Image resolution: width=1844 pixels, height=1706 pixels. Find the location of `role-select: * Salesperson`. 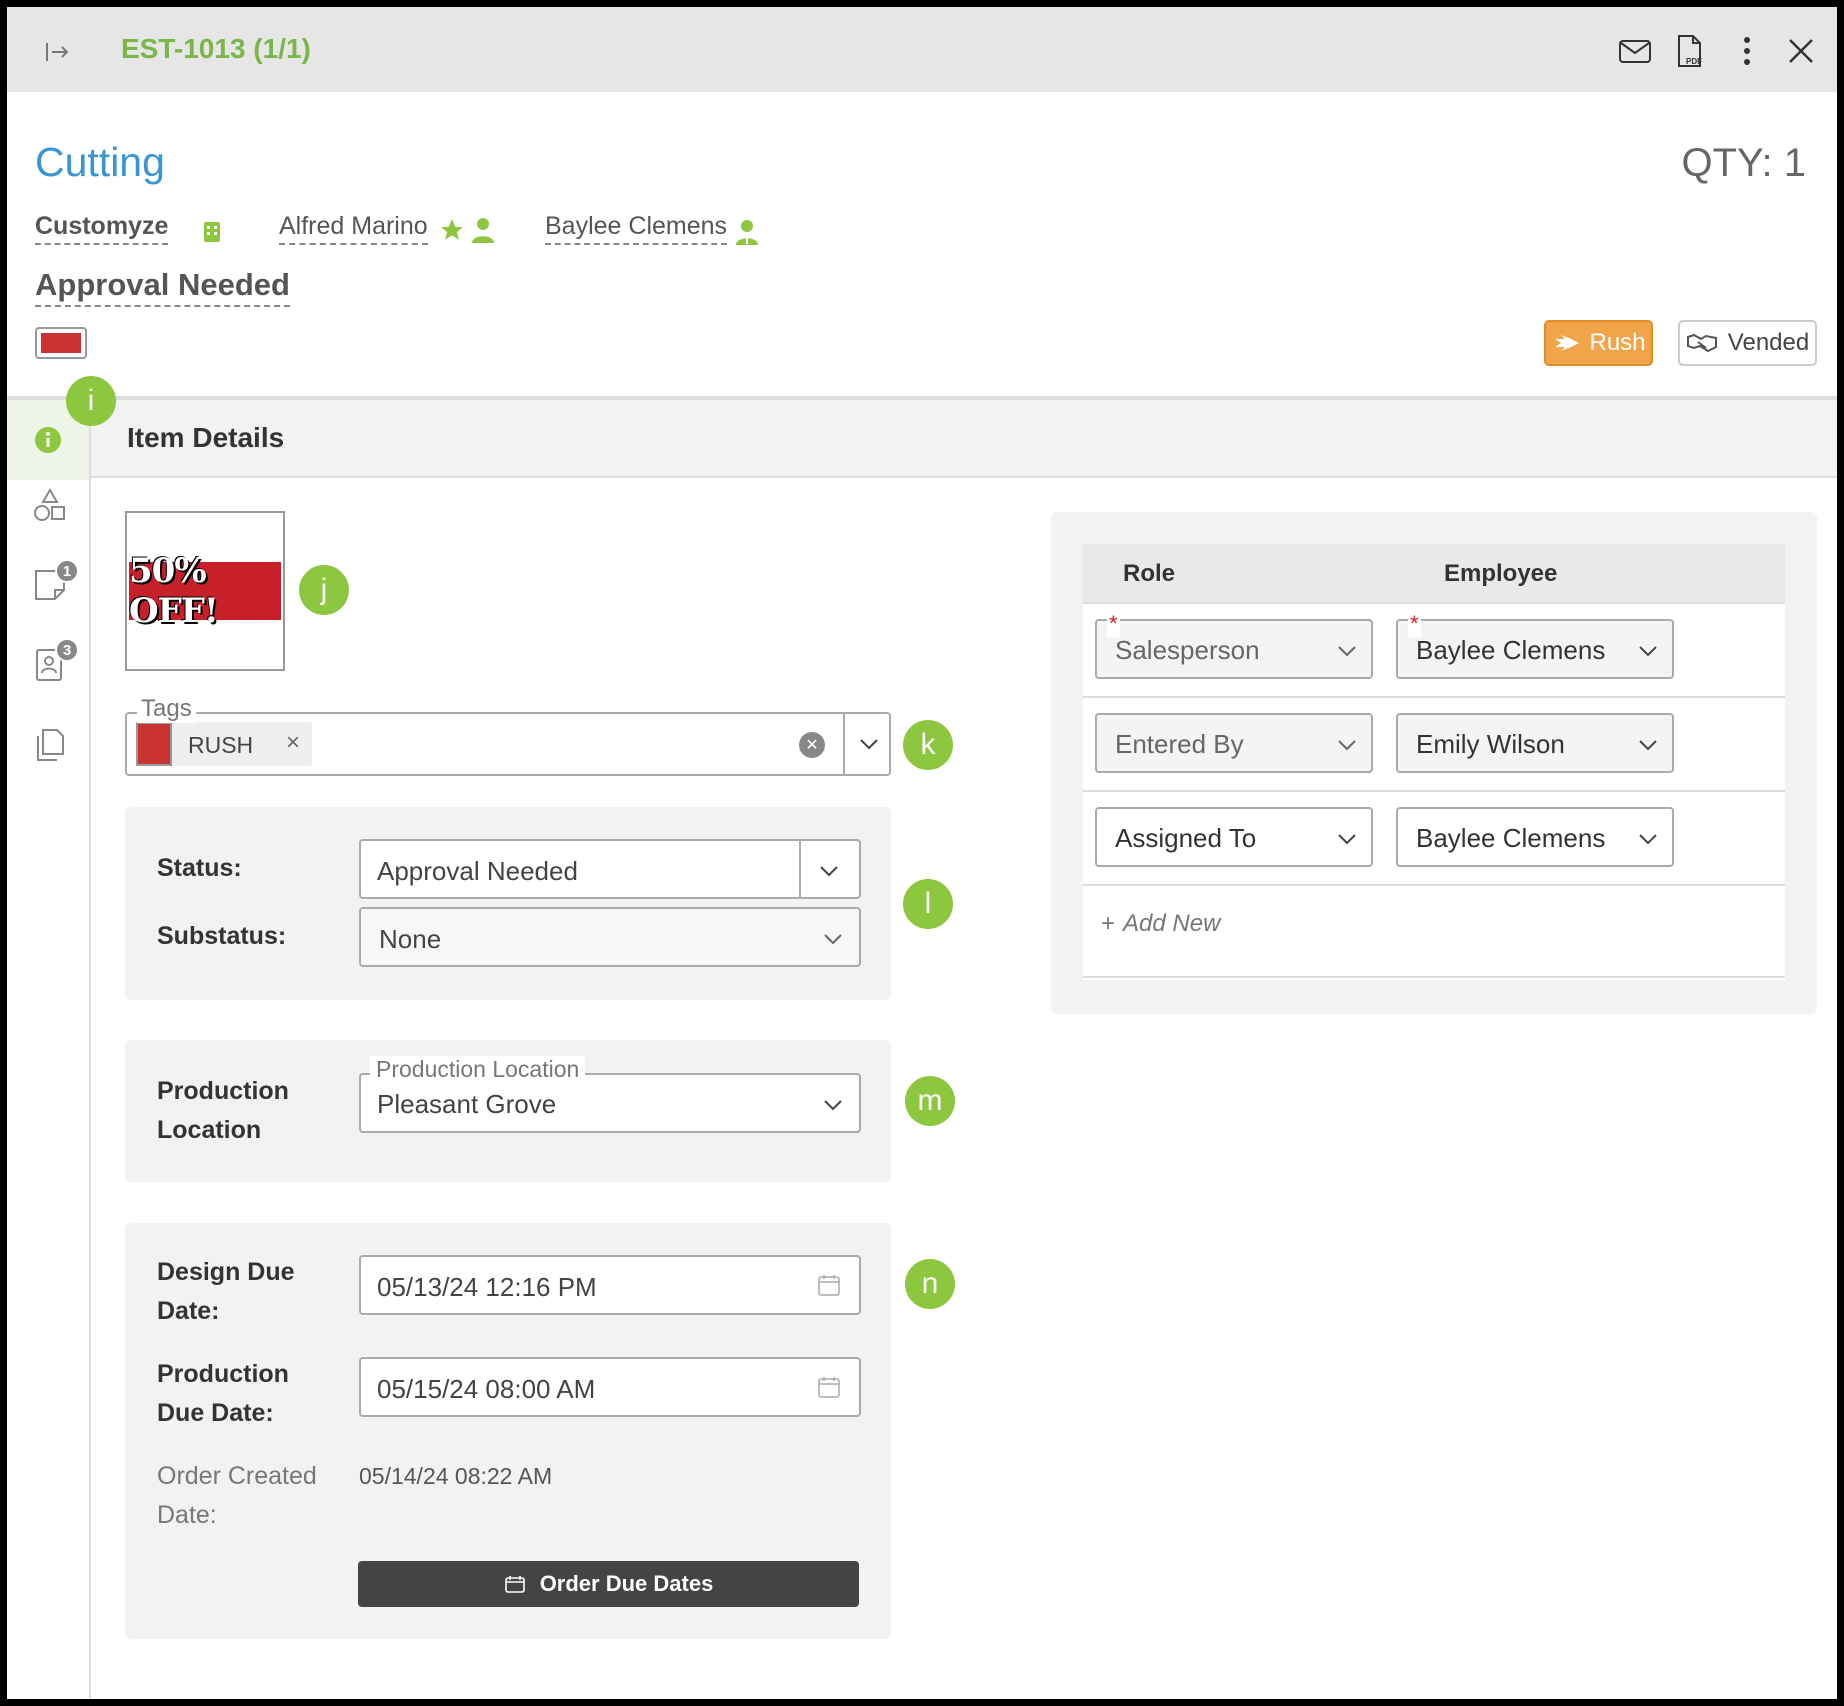

role-select: * Salesperson is located at coordinates (1234, 645).